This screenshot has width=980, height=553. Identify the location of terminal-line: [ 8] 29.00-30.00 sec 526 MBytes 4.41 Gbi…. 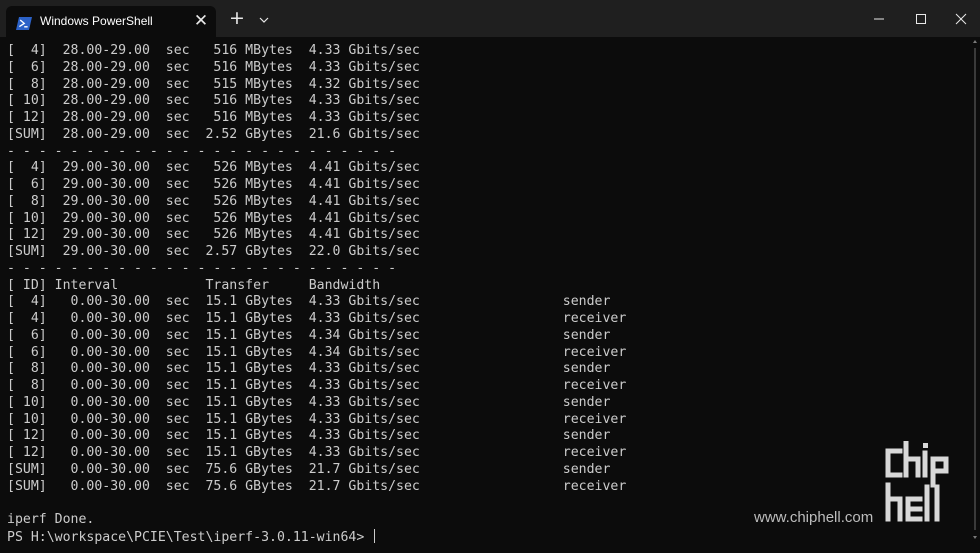
(213, 201).